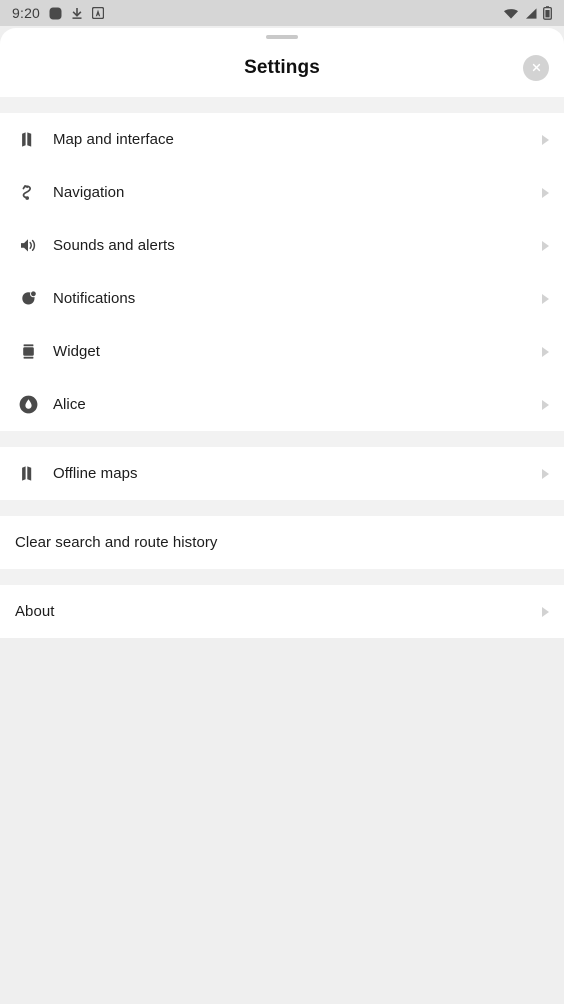 Image resolution: width=564 pixels, height=1004 pixels. Describe the element at coordinates (282, 298) in the screenshot. I see `settings-item-notifications: Notifications` at that location.